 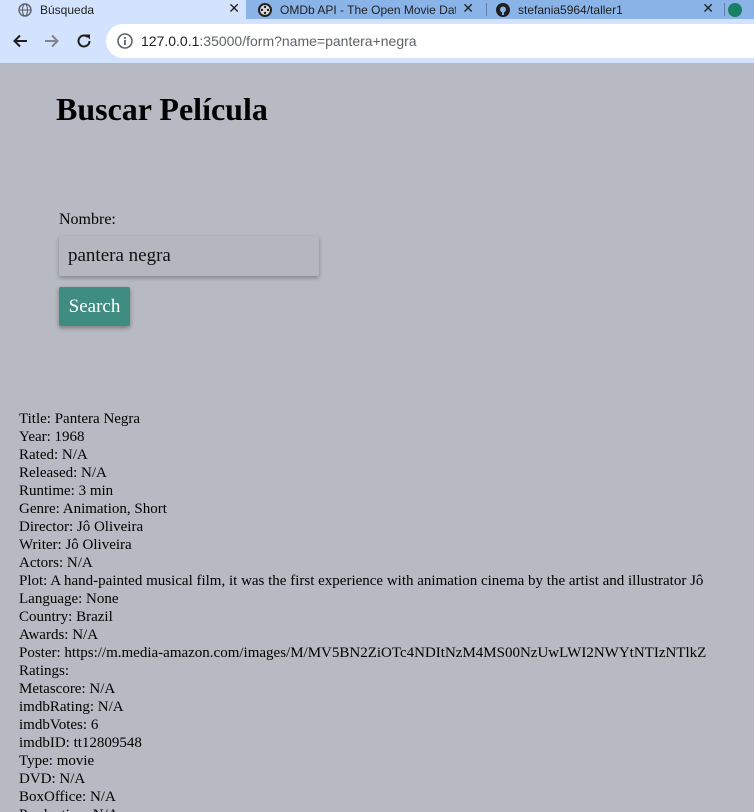 What do you see at coordinates (25, 9) in the screenshot?
I see `globe-icon` at bounding box center [25, 9].